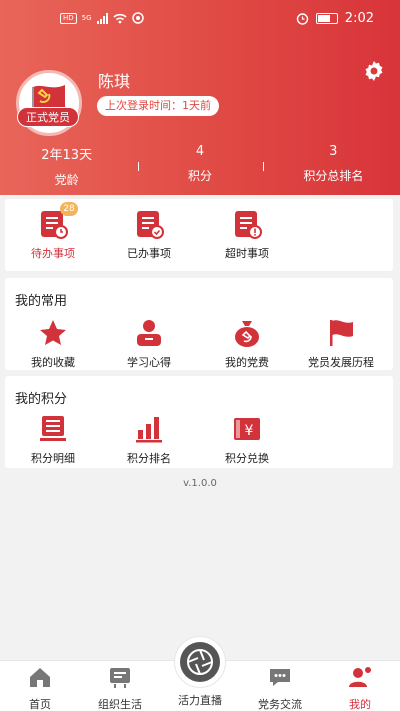  What do you see at coordinates (149, 333) in the screenshot?
I see `person-card-icon` at bounding box center [149, 333].